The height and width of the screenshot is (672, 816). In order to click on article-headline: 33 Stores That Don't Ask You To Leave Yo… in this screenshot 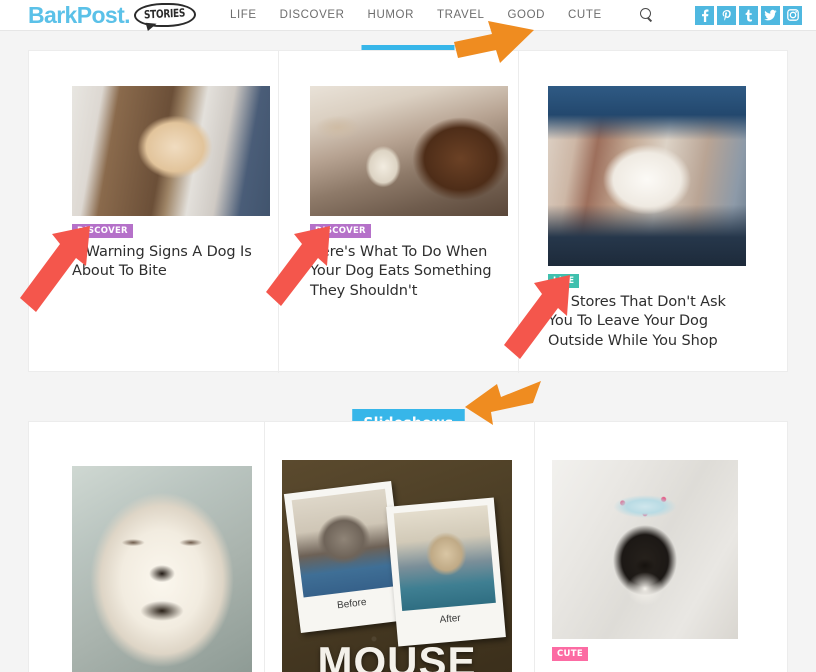, I will do `click(647, 322)`.